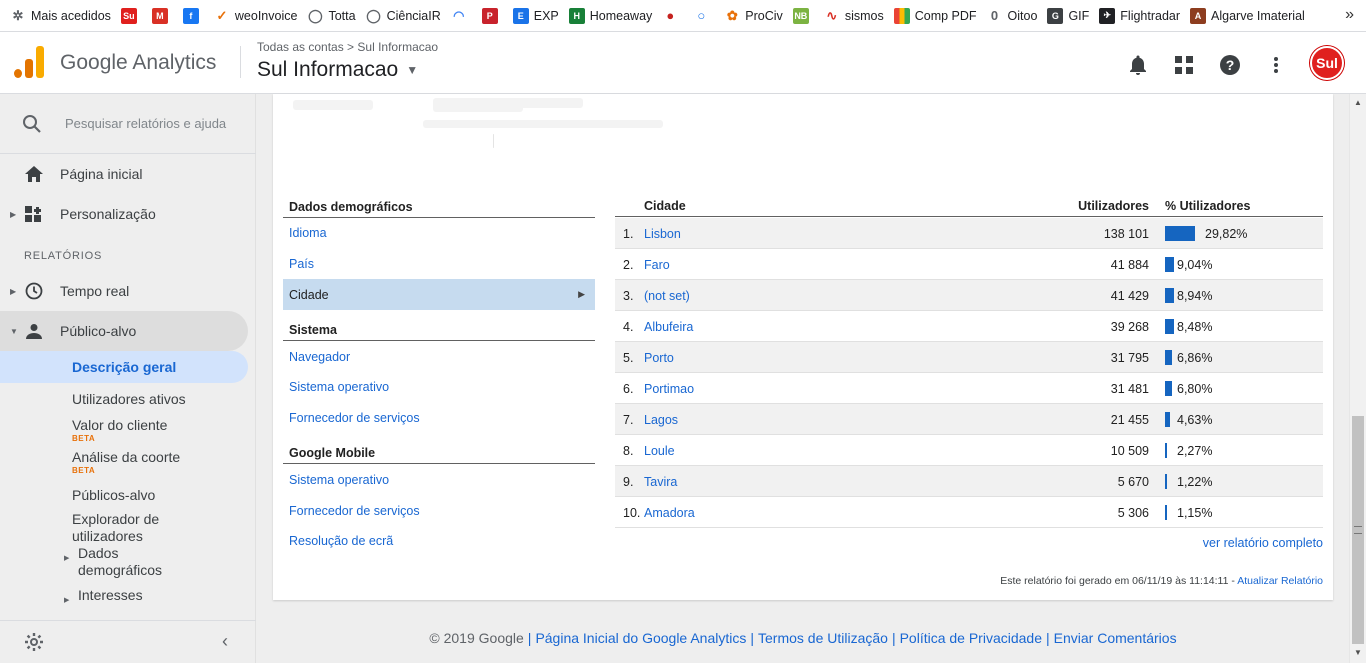  Describe the element at coordinates (461, 16) in the screenshot. I see `bookmark-item: ◠` at that location.